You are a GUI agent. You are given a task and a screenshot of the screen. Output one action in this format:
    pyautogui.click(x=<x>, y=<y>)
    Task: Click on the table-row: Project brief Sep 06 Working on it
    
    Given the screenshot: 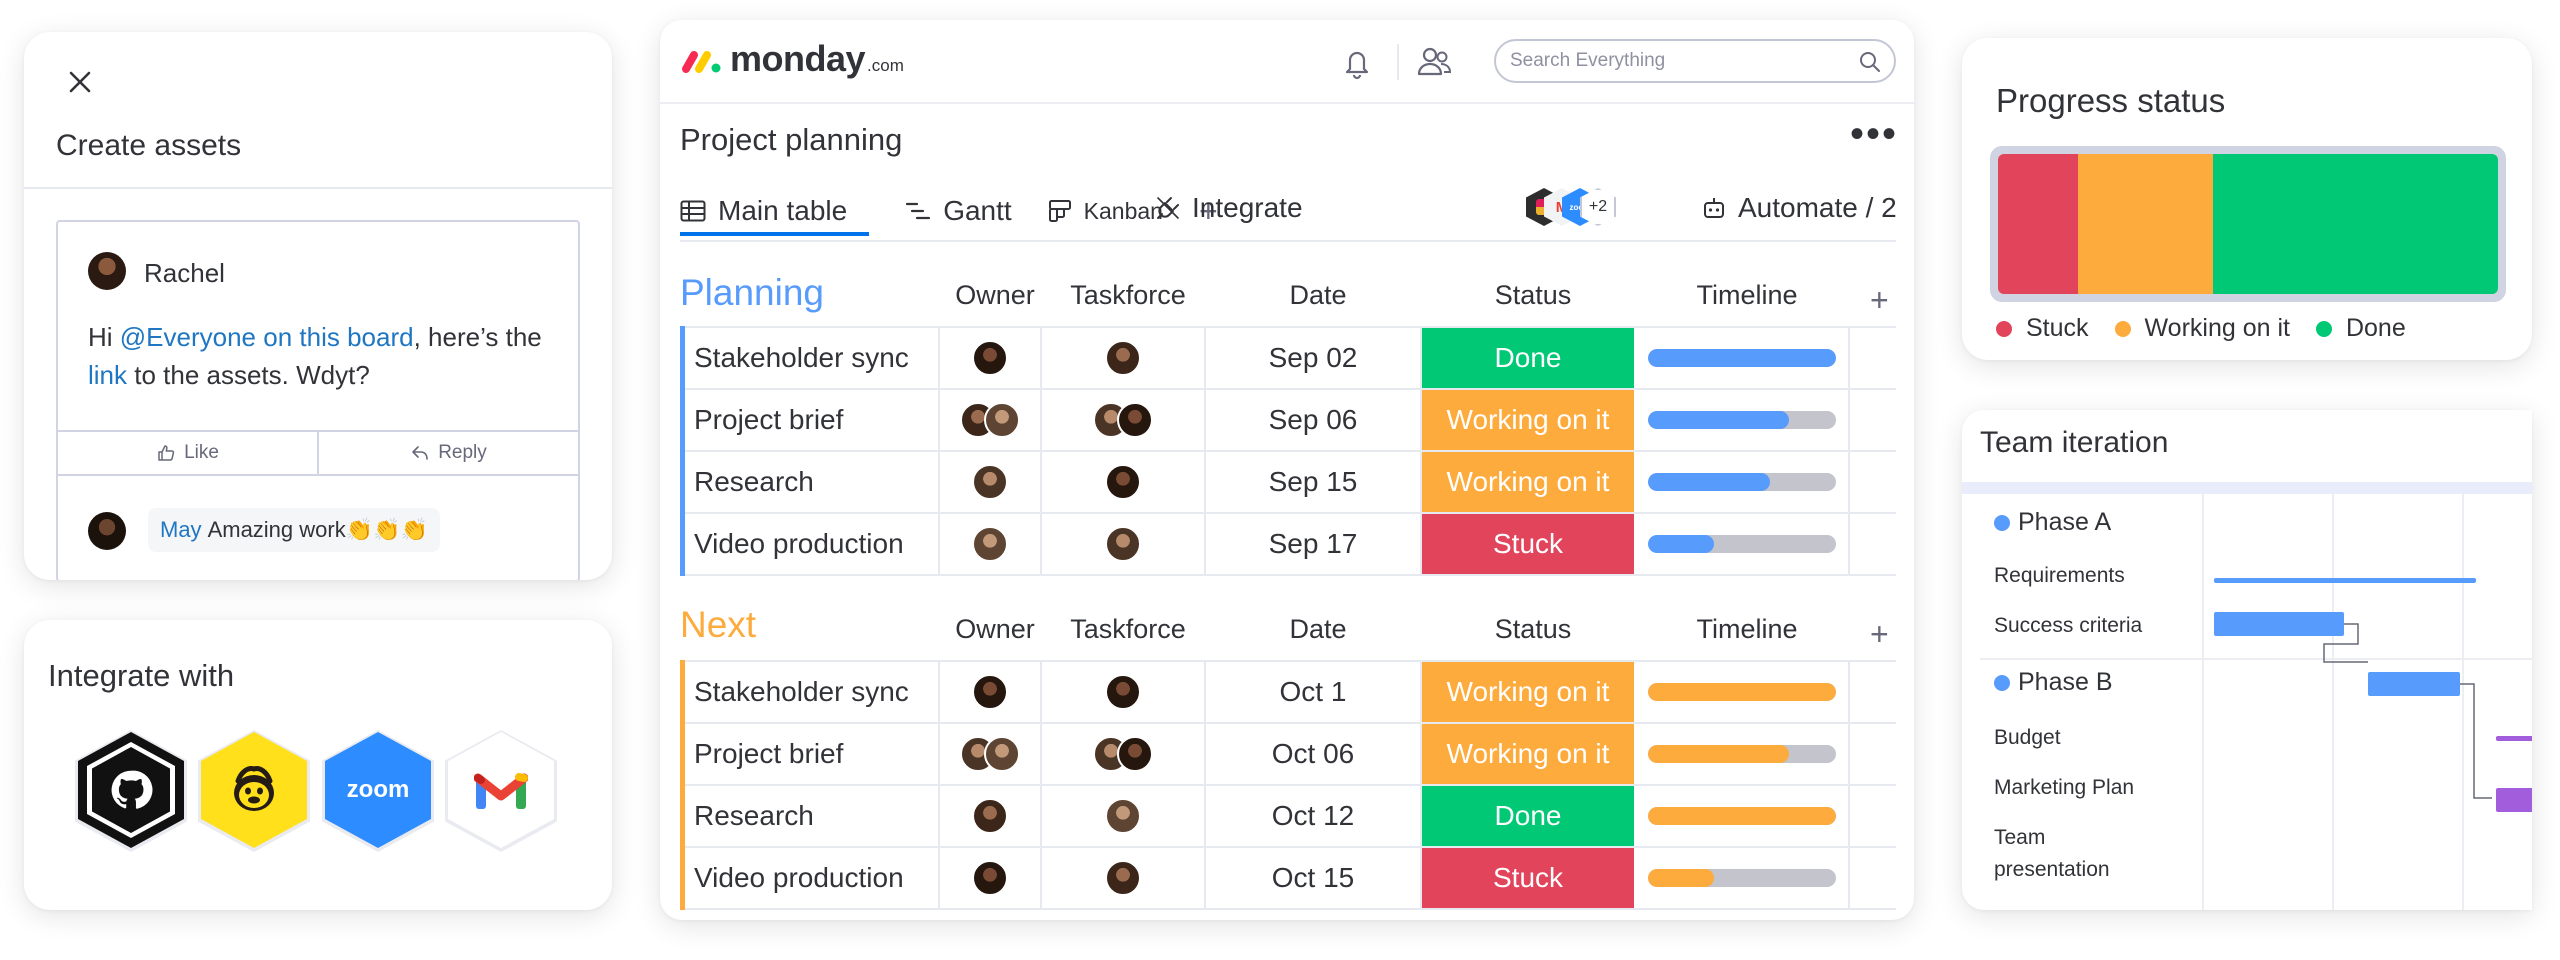 What is the action you would take?
    pyautogui.click(x=1288, y=420)
    